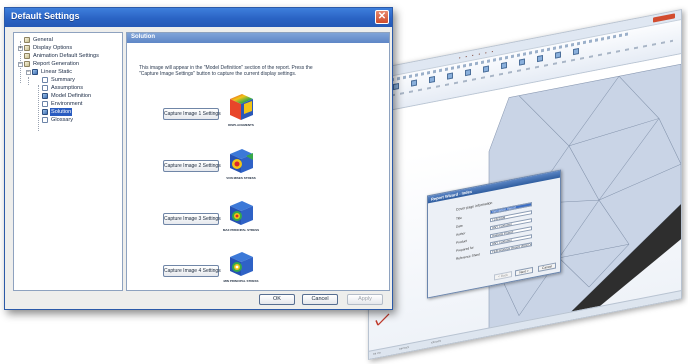 The height and width of the screenshot is (364, 688). I want to click on capture-image-3-button: Capture Image 3 Settings, so click(192, 219).